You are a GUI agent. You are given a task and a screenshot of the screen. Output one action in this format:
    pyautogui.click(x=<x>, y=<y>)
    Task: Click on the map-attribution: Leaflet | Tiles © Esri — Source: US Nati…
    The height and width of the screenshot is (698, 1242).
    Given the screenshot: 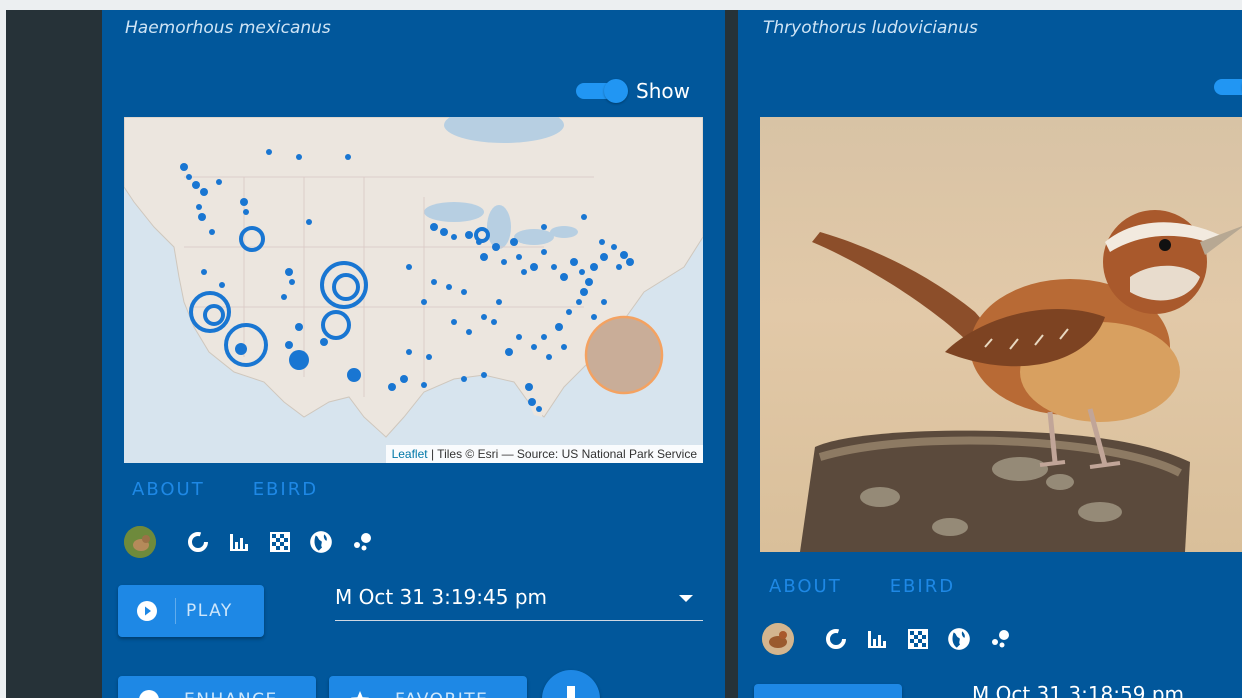 What is the action you would take?
    pyautogui.click(x=544, y=454)
    